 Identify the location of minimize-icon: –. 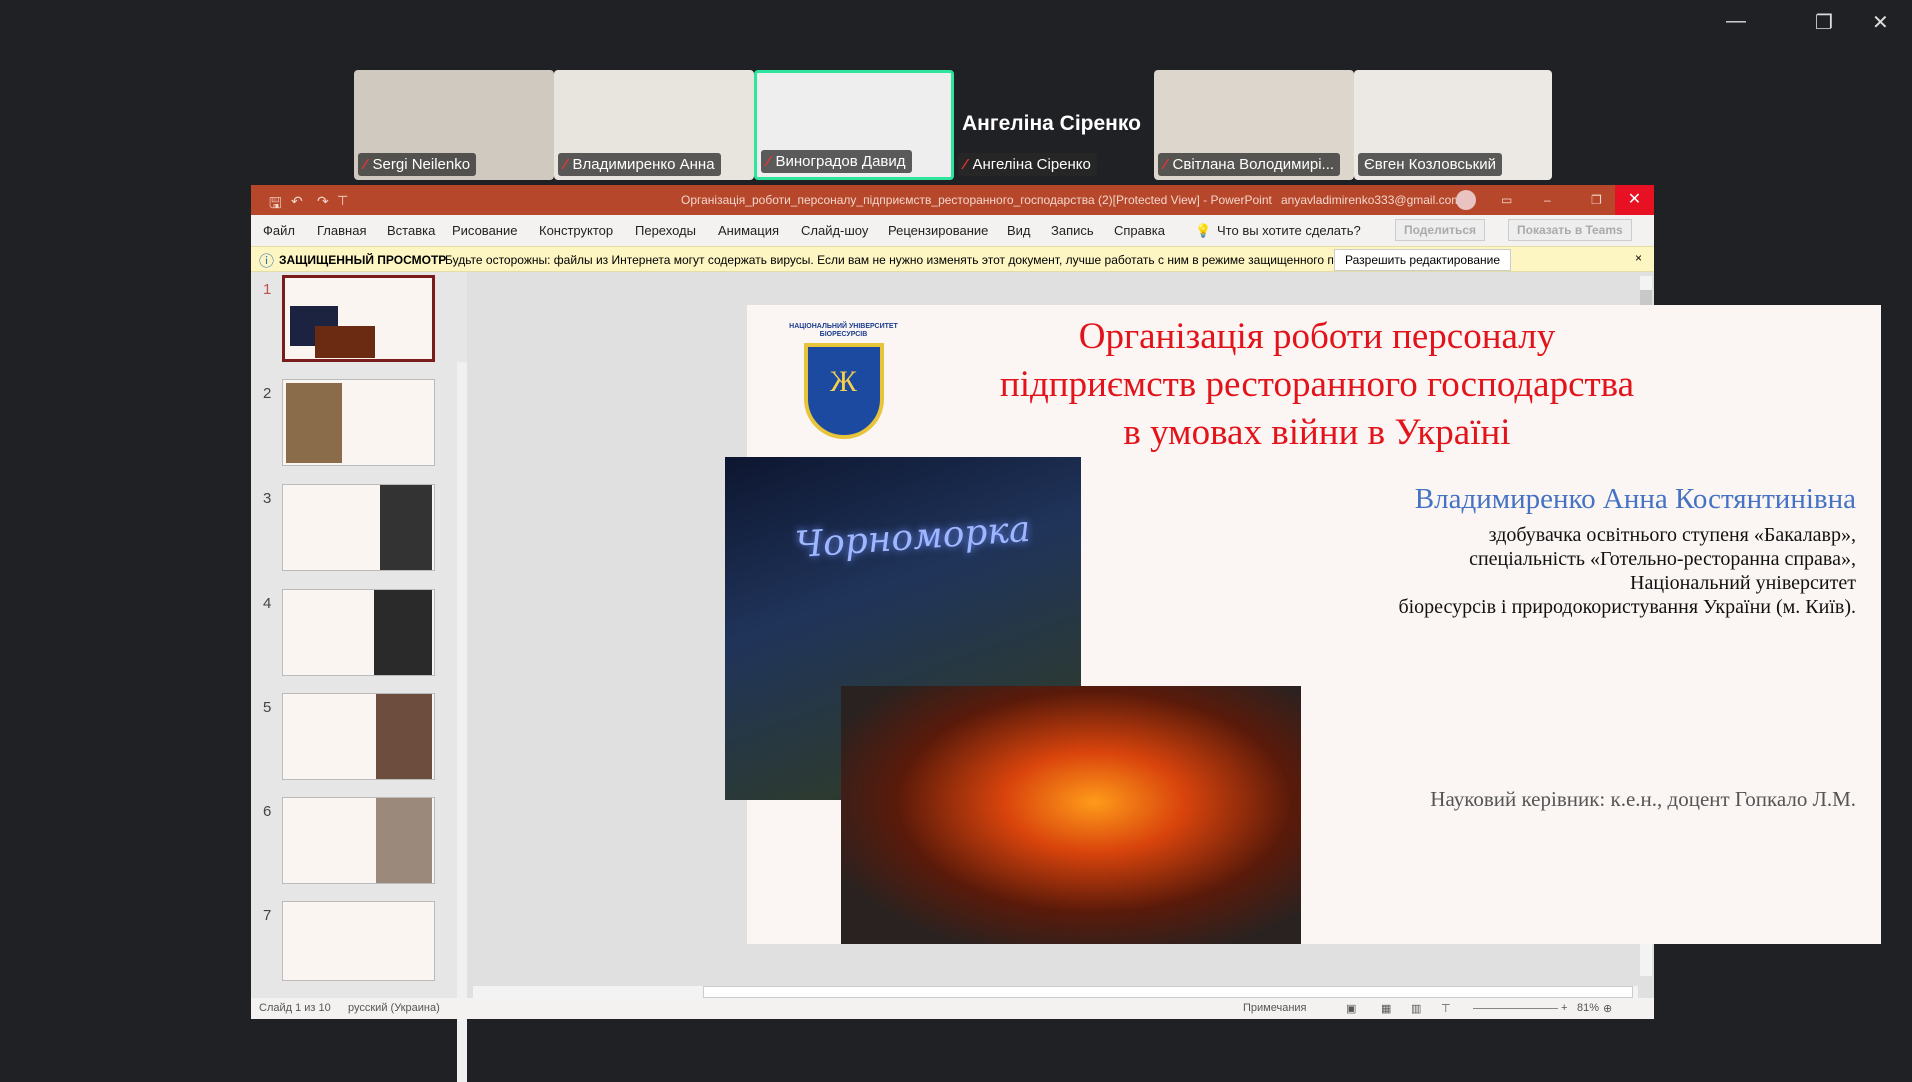
(1547, 200).